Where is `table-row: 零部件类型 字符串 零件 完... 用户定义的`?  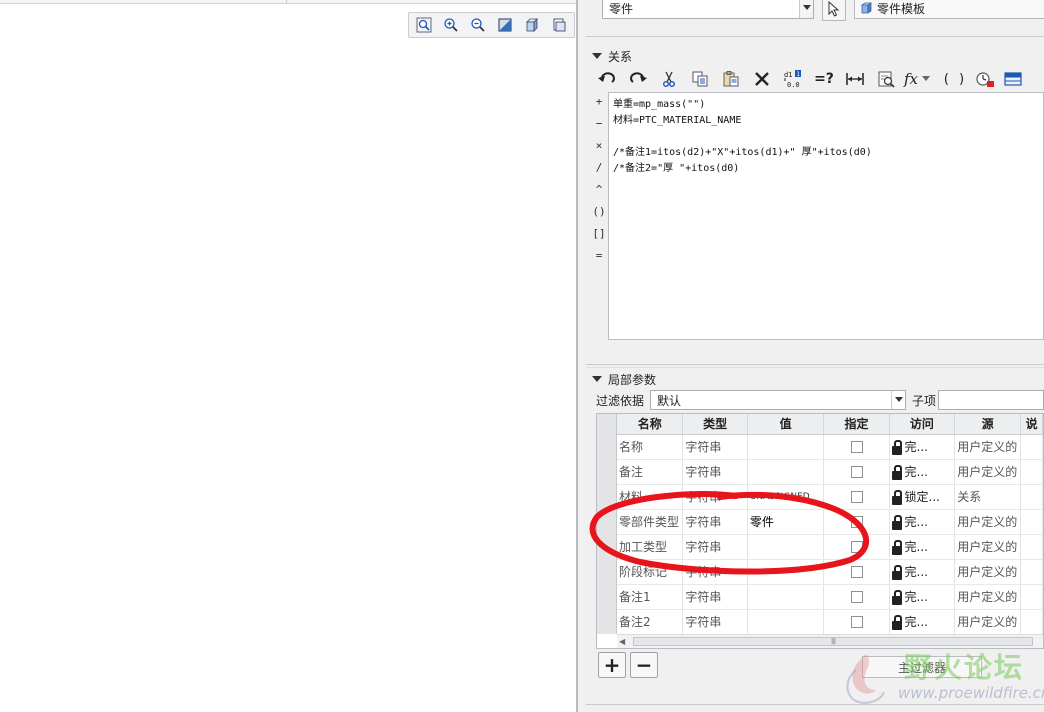 table-row: 零部件类型 字符串 零件 完... 用户定义的 is located at coordinates (830, 522).